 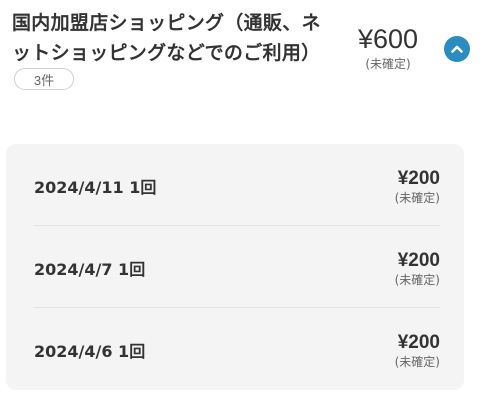 I want to click on category-total: ¥600 (未確定), so click(x=388, y=47).